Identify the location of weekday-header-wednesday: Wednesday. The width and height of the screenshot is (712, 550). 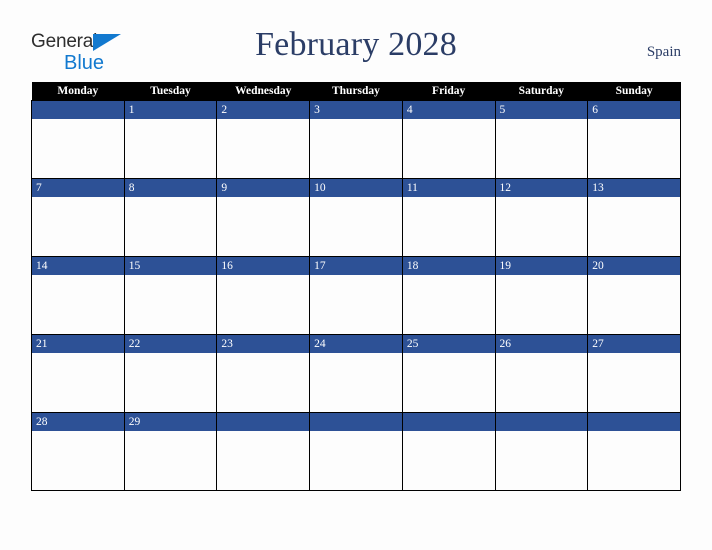
(263, 91).